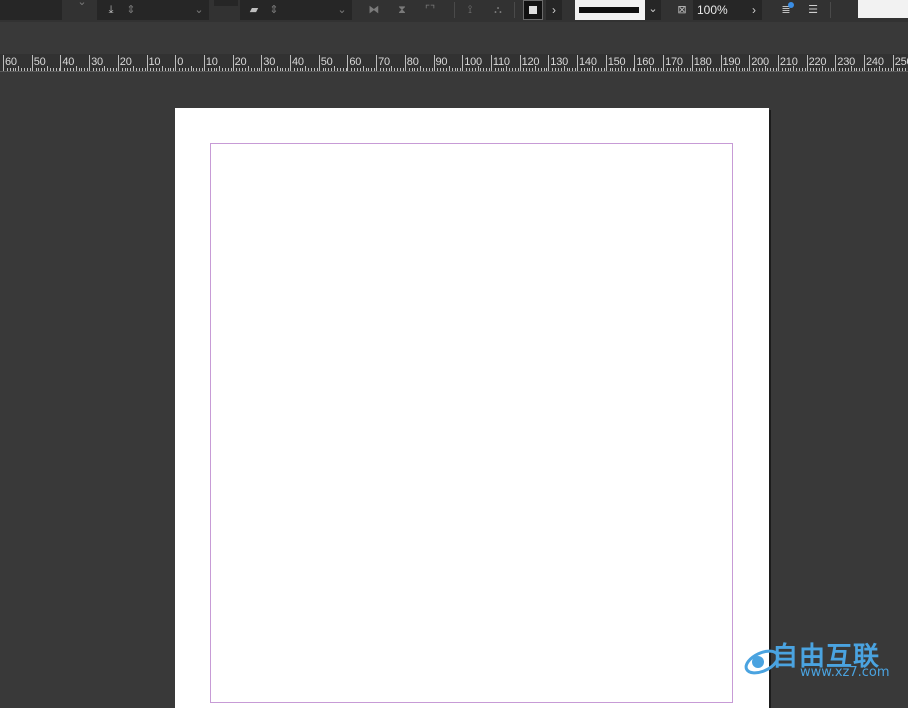  I want to click on zoom-input: 100%, so click(720, 10).